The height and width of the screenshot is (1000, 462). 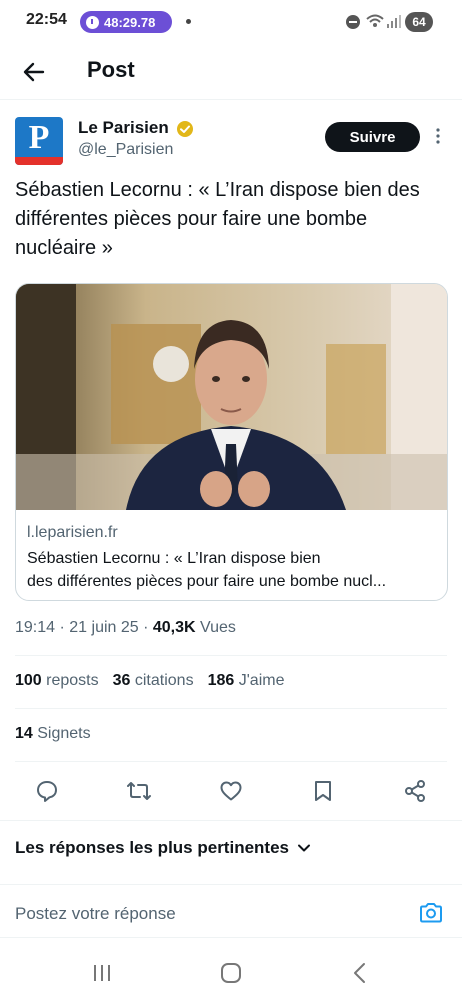 I want to click on home-icon, so click(x=231, y=973).